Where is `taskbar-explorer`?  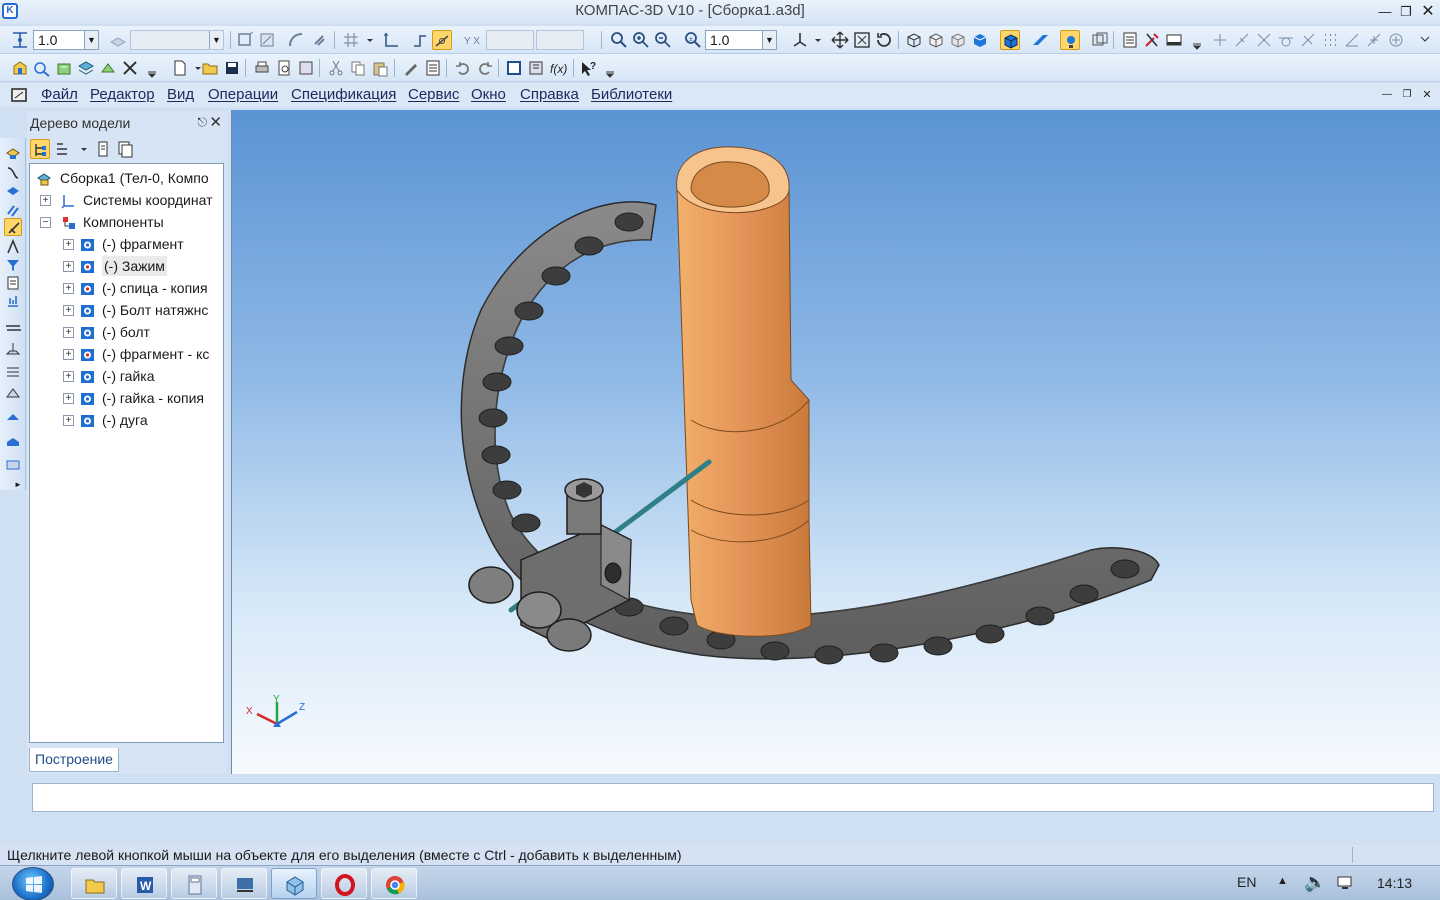 taskbar-explorer is located at coordinates (94, 883).